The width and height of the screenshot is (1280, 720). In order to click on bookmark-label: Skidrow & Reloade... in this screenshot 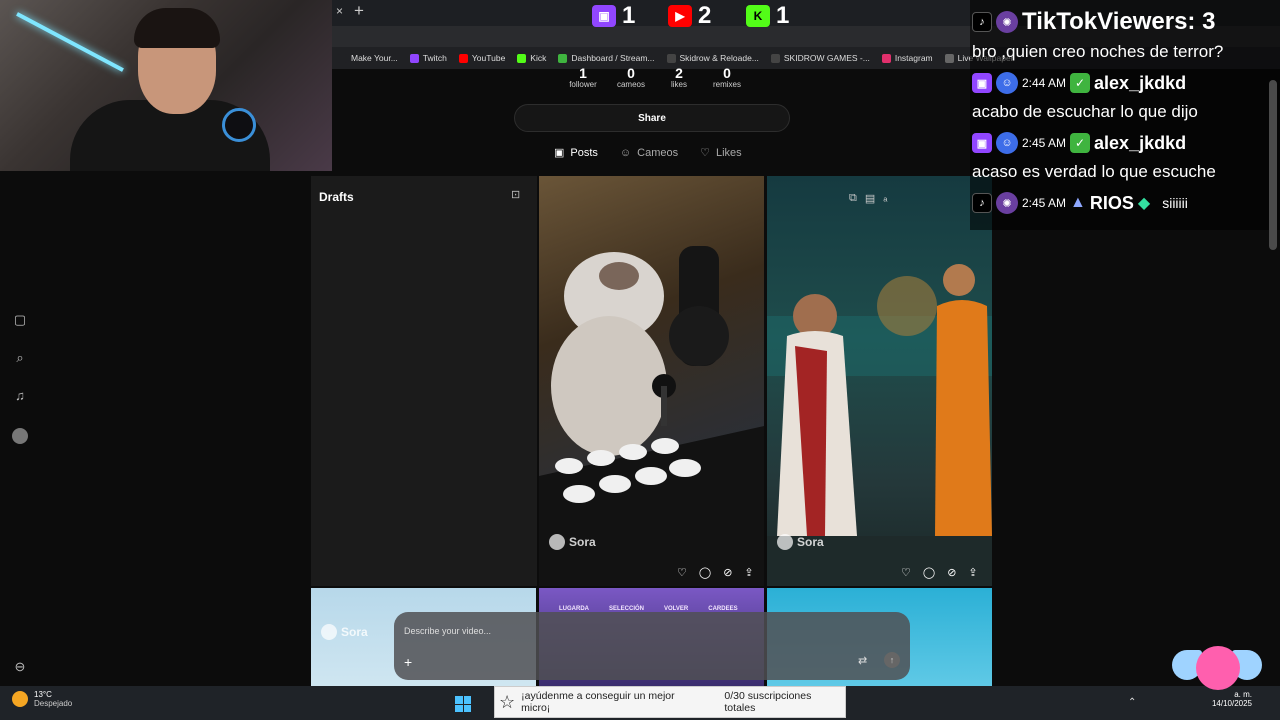, I will do `click(719, 58)`.